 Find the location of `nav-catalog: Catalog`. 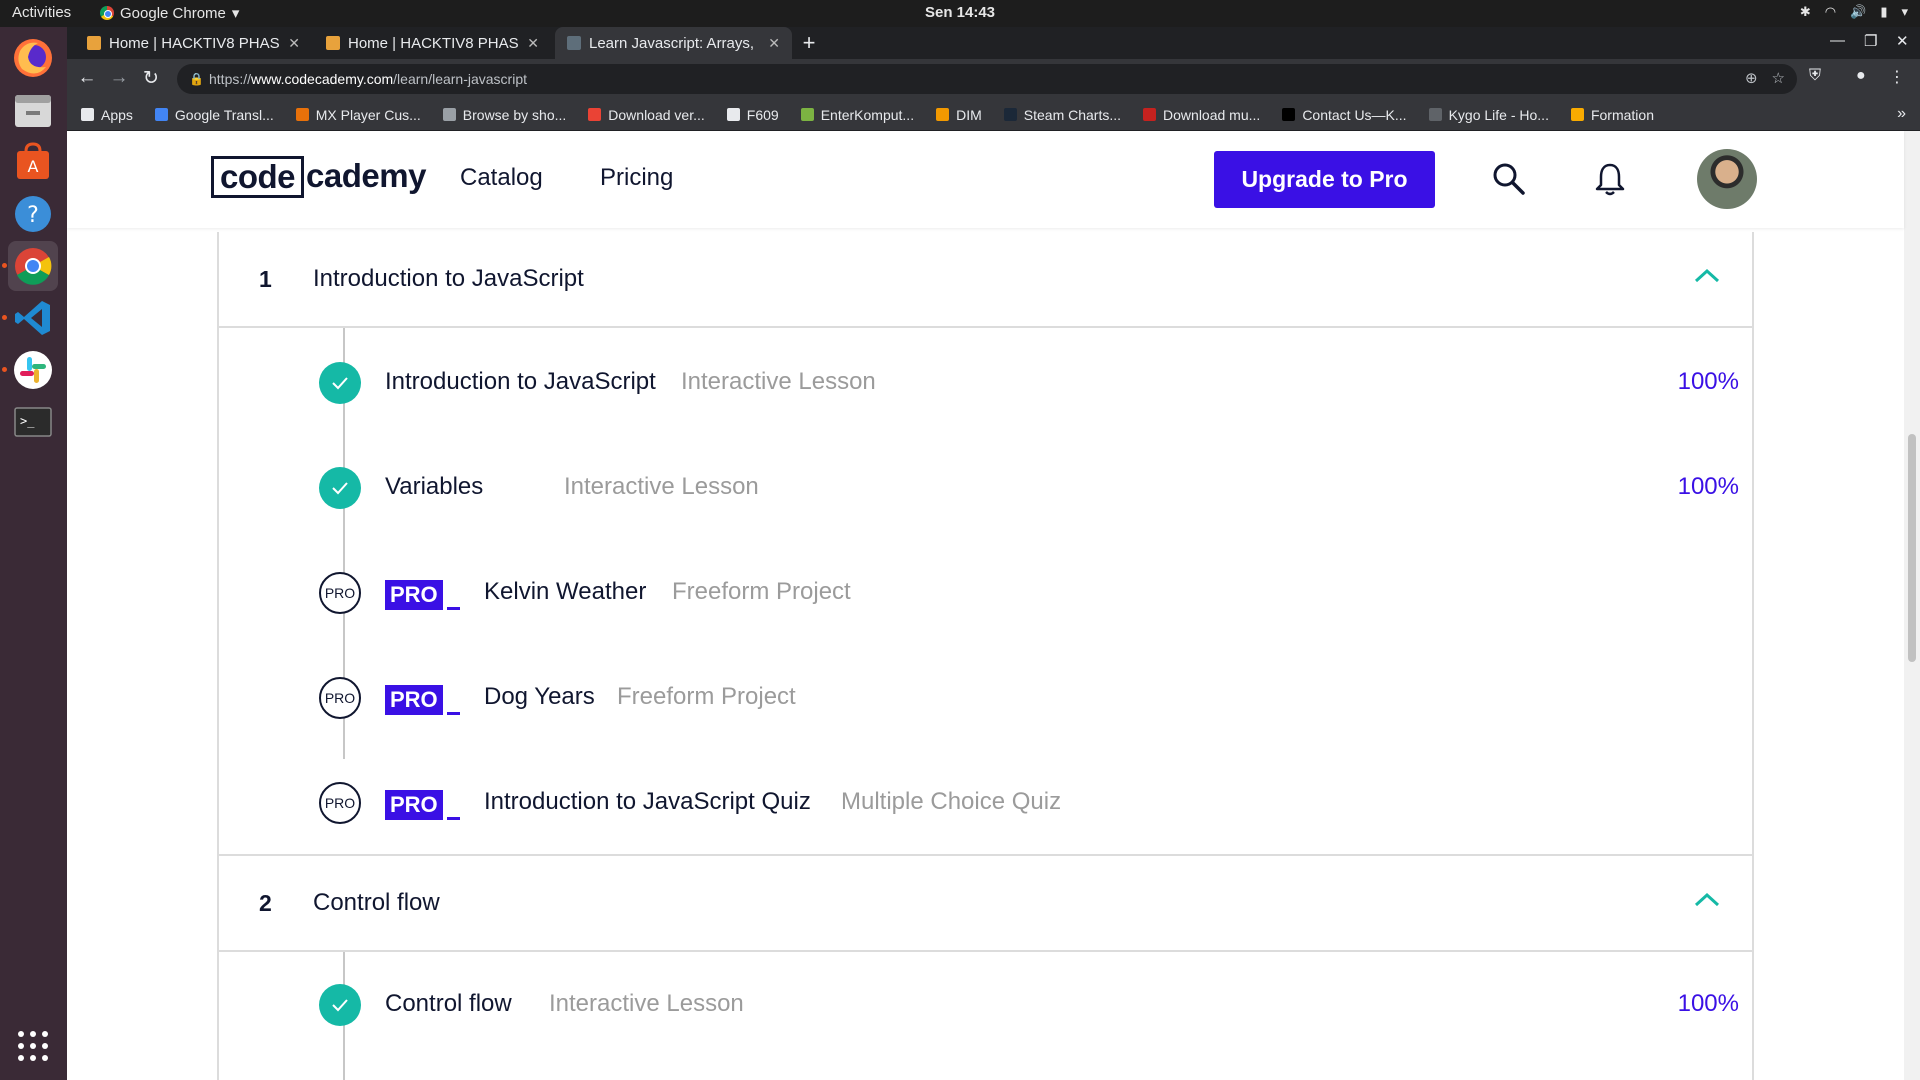

nav-catalog: Catalog is located at coordinates (501, 178).